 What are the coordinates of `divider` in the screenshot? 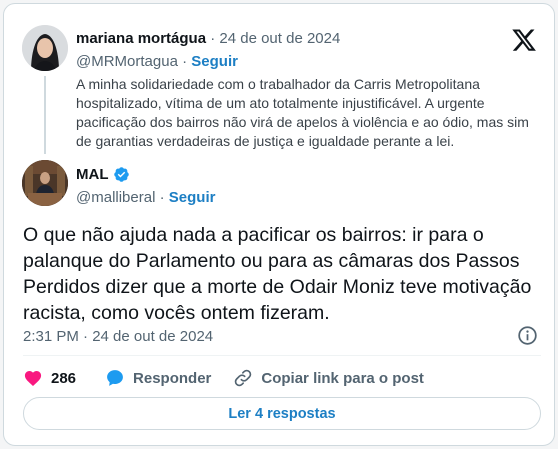 It's located at (282, 355).